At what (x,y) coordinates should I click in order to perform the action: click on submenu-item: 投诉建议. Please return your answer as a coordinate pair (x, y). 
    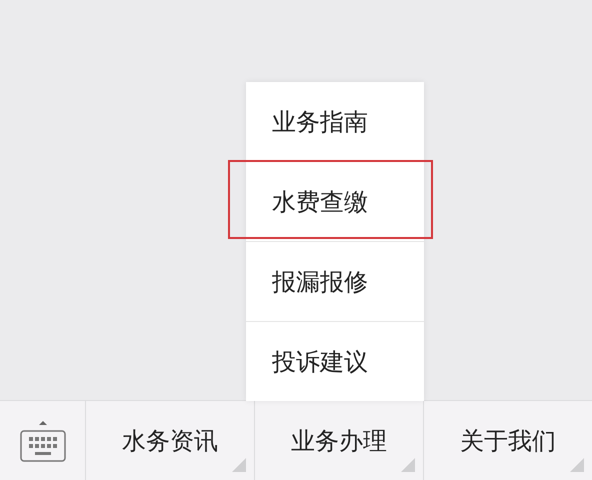
    Looking at the image, I should click on (335, 361).